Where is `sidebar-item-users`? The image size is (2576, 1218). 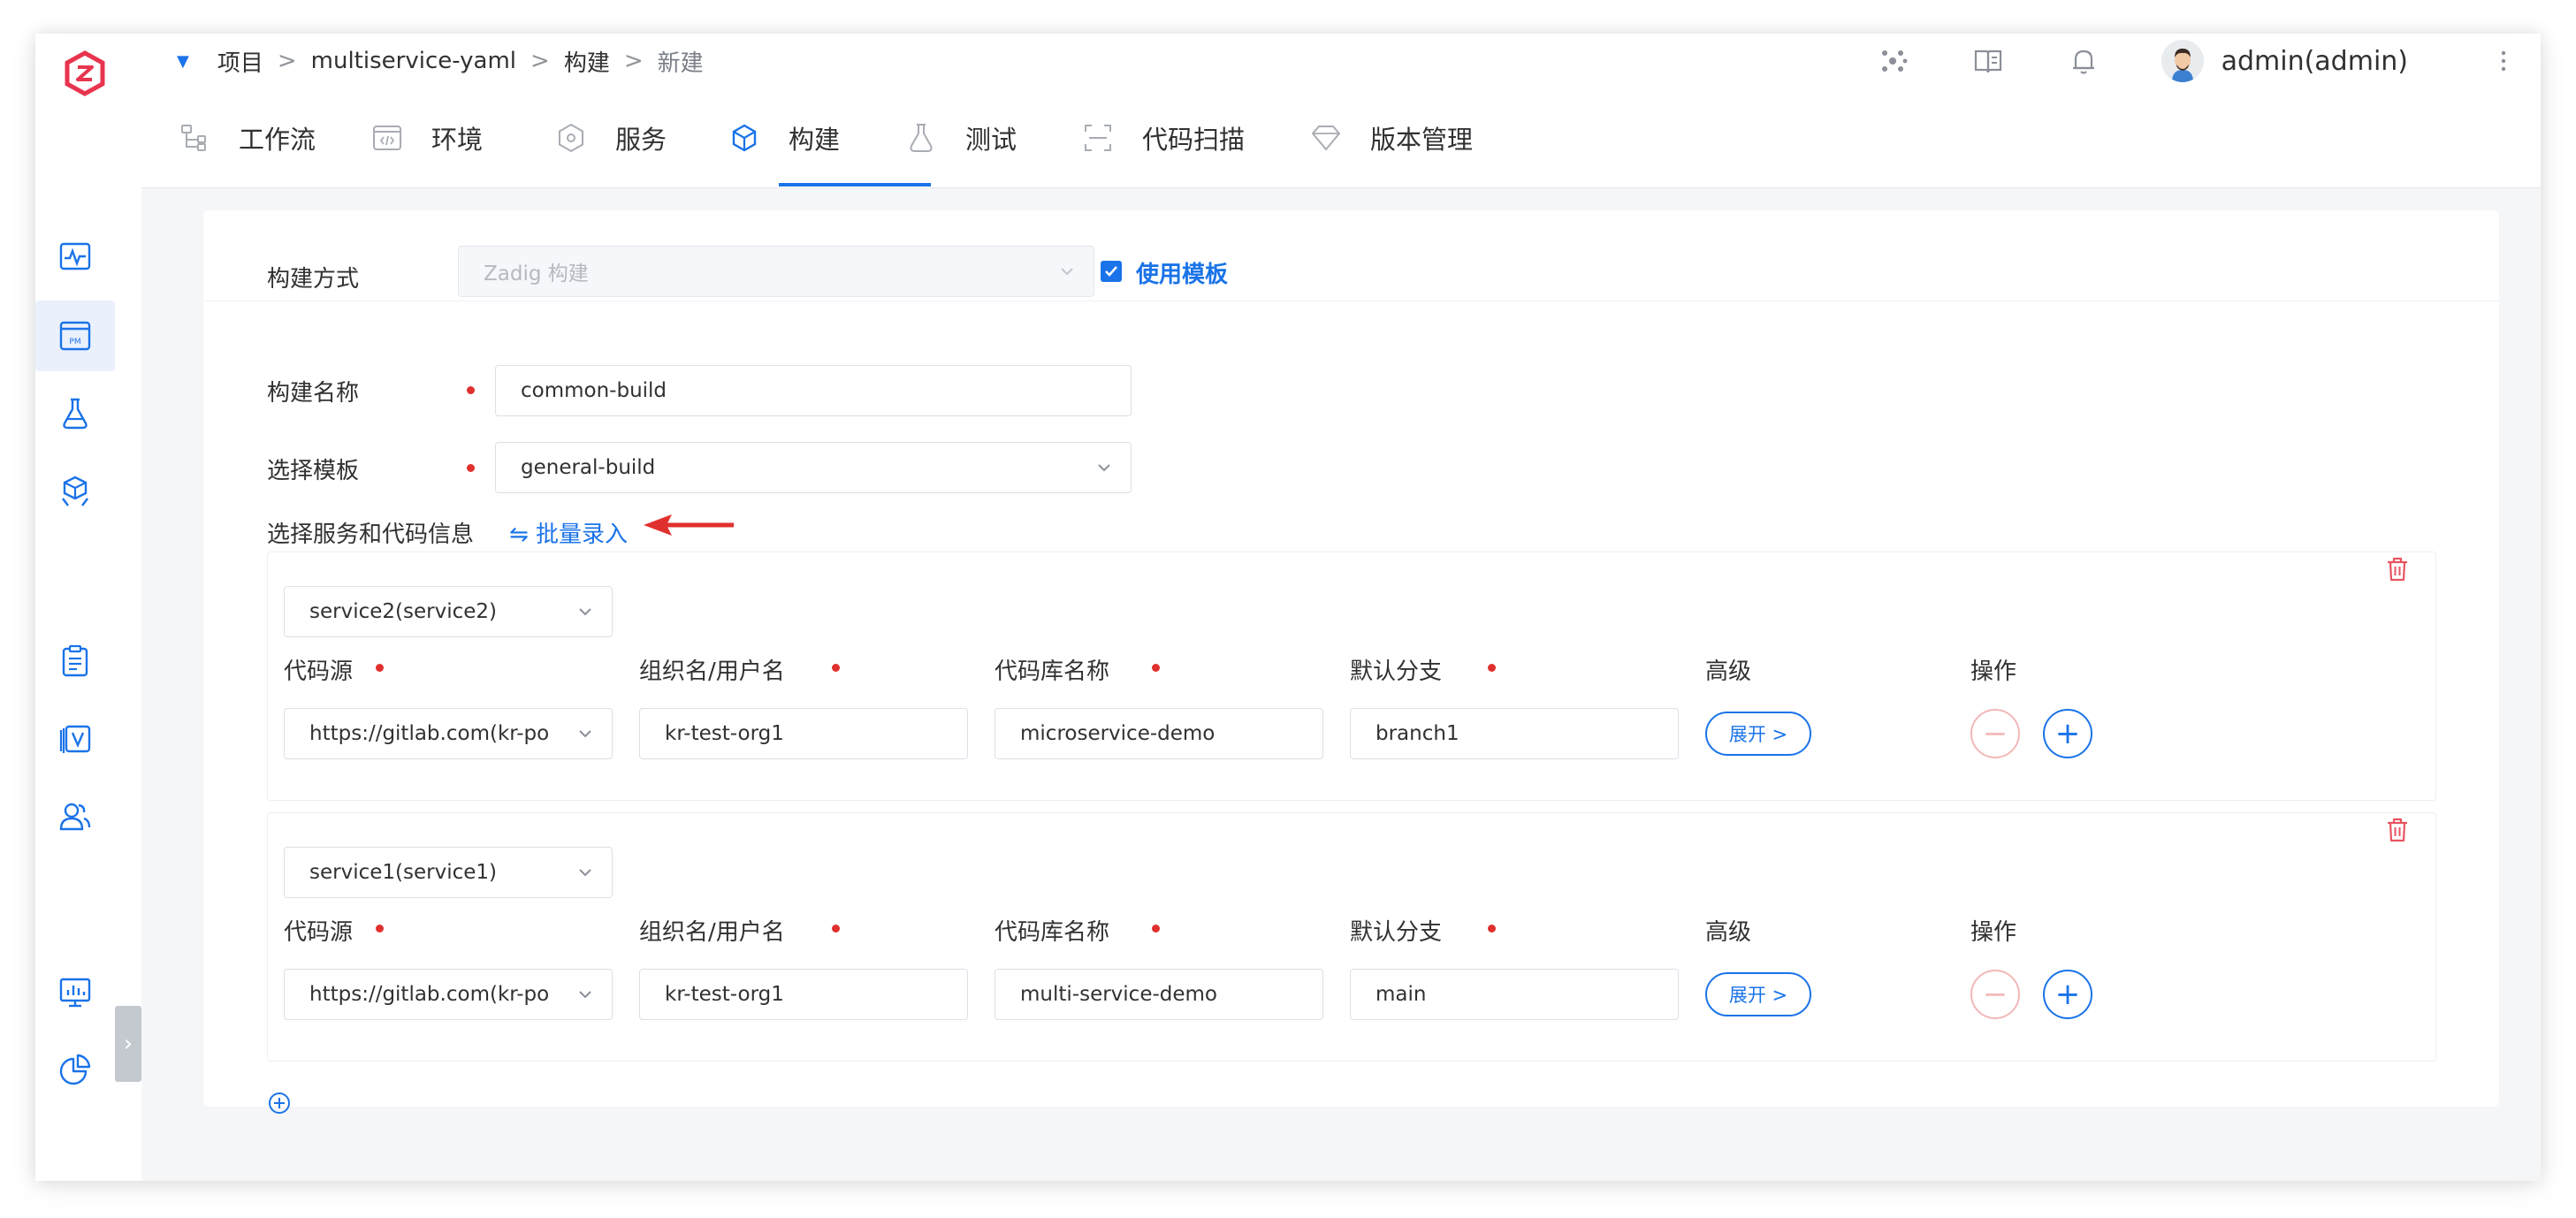
sidebar-item-users is located at coordinates (75, 816).